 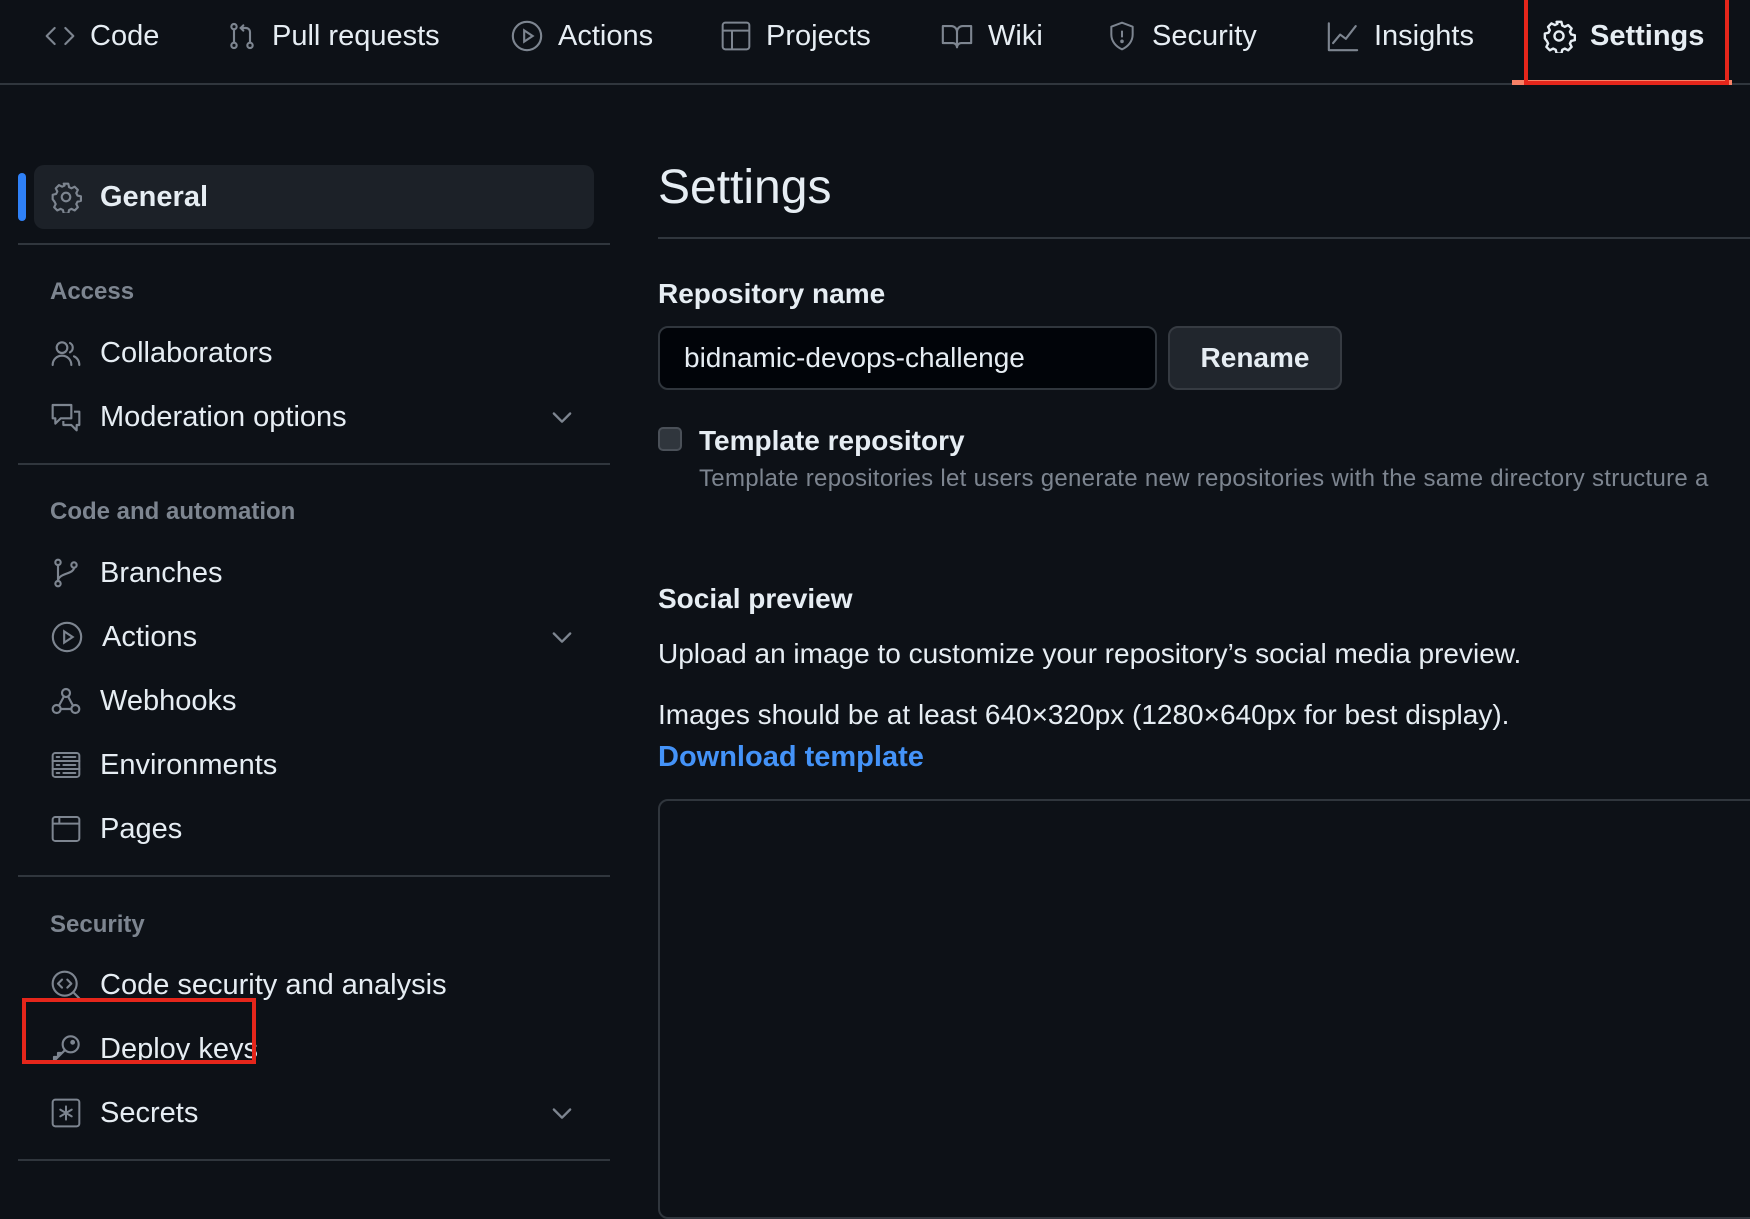 I want to click on sidebar-item-secrets: Secrets, so click(x=314, y=1113).